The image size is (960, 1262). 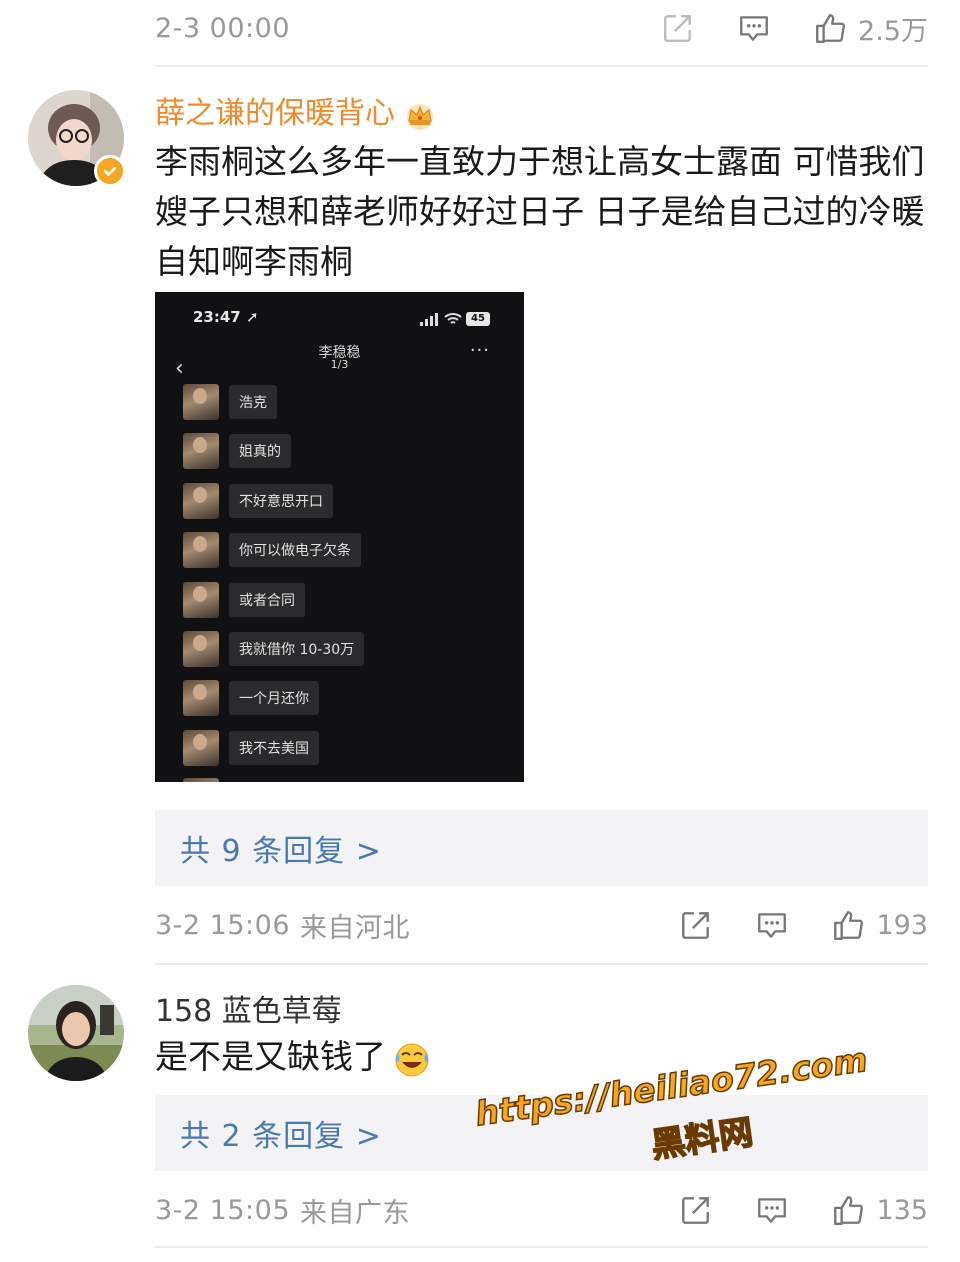 I want to click on like-button: 135, so click(x=879, y=1210).